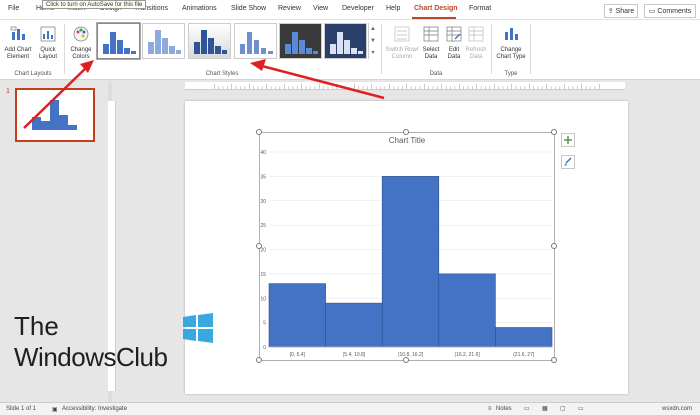 Image resolution: width=700 pixels, height=415 pixels. Describe the element at coordinates (676, 409) in the screenshot. I see `site-credit: wsxdn.com` at that location.